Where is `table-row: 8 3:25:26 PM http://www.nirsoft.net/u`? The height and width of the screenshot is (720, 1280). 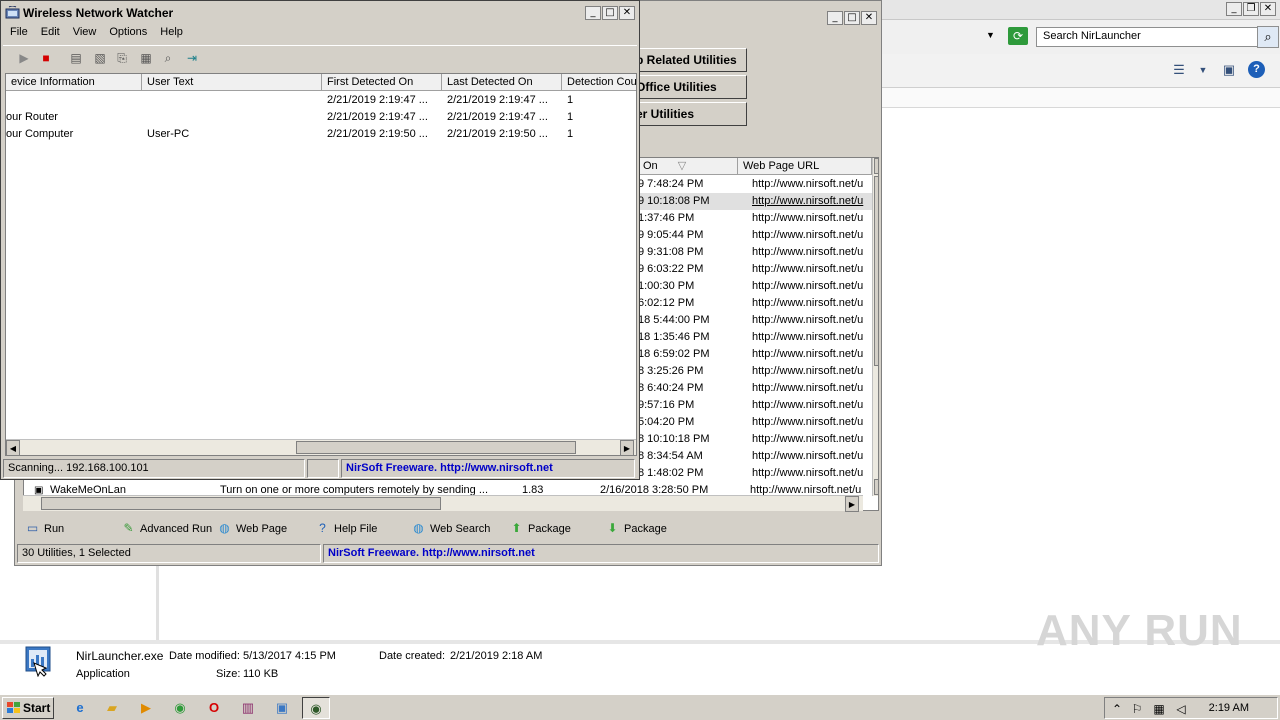 table-row: 8 3:25:26 PM http://www.nirsoft.net/u is located at coordinates (755, 371).